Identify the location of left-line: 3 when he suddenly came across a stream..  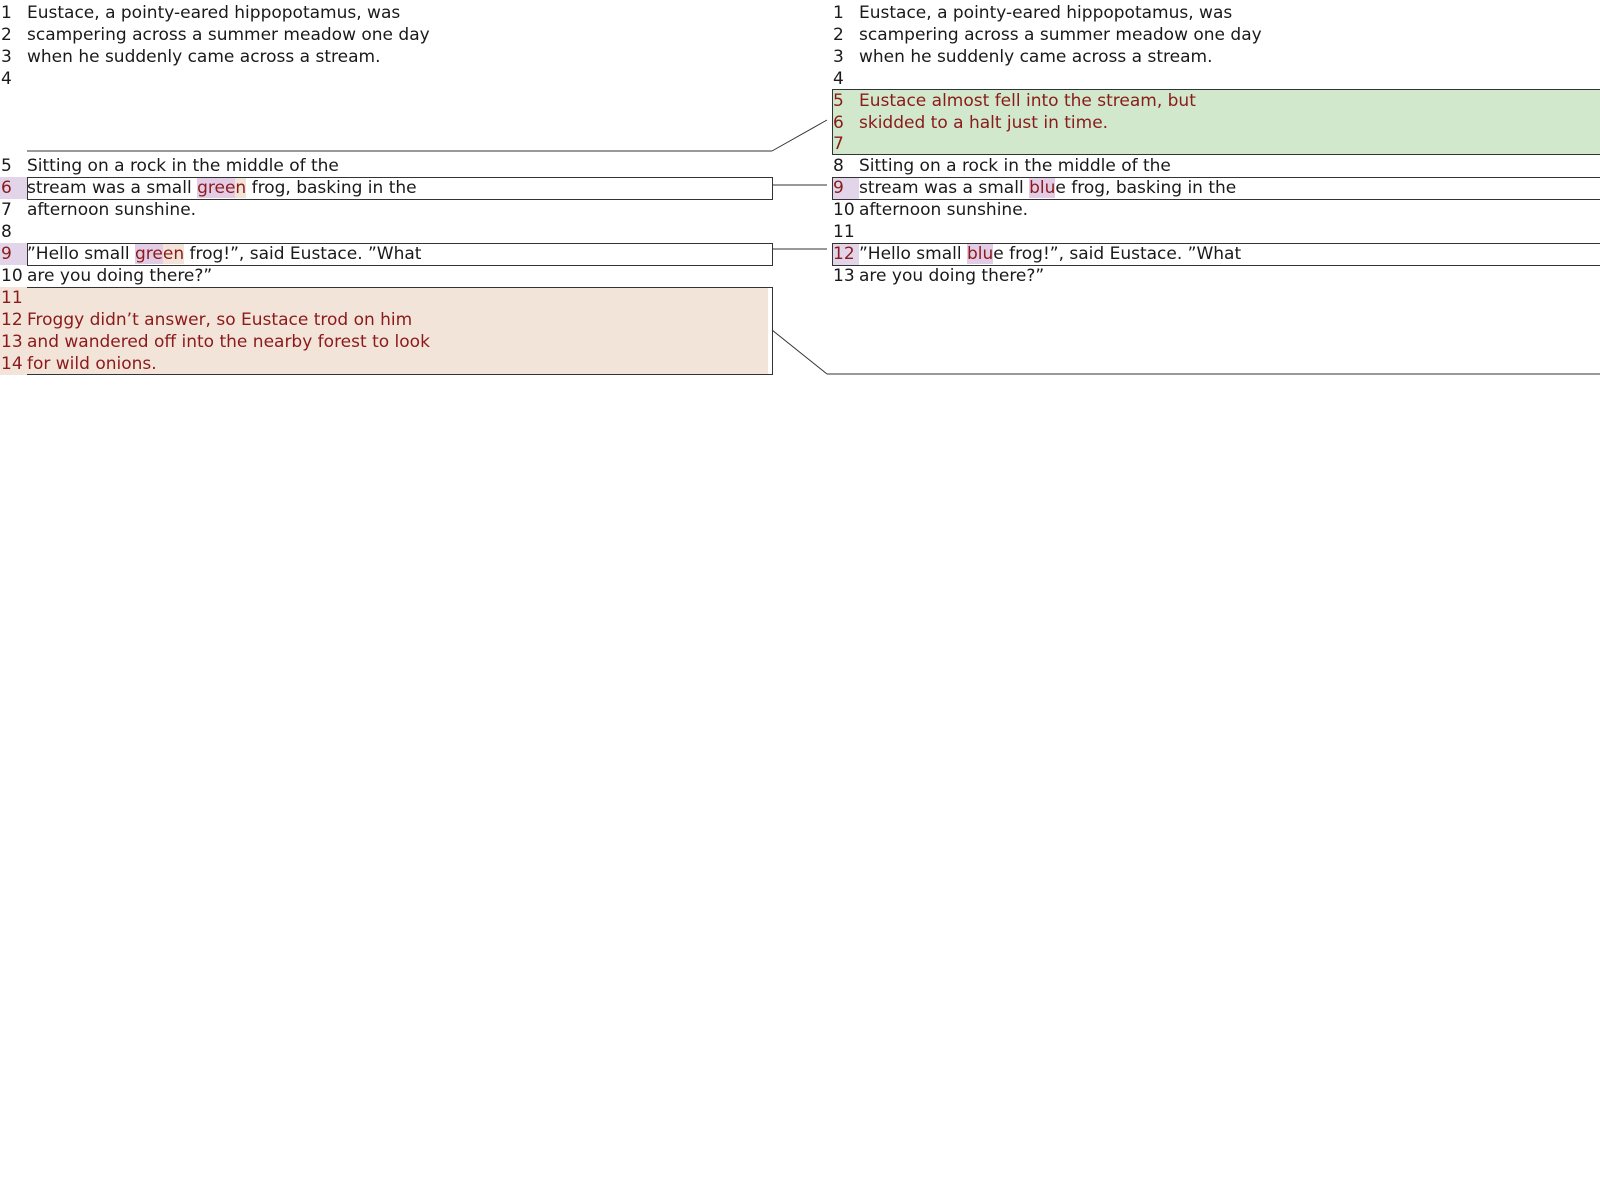
(390, 57).